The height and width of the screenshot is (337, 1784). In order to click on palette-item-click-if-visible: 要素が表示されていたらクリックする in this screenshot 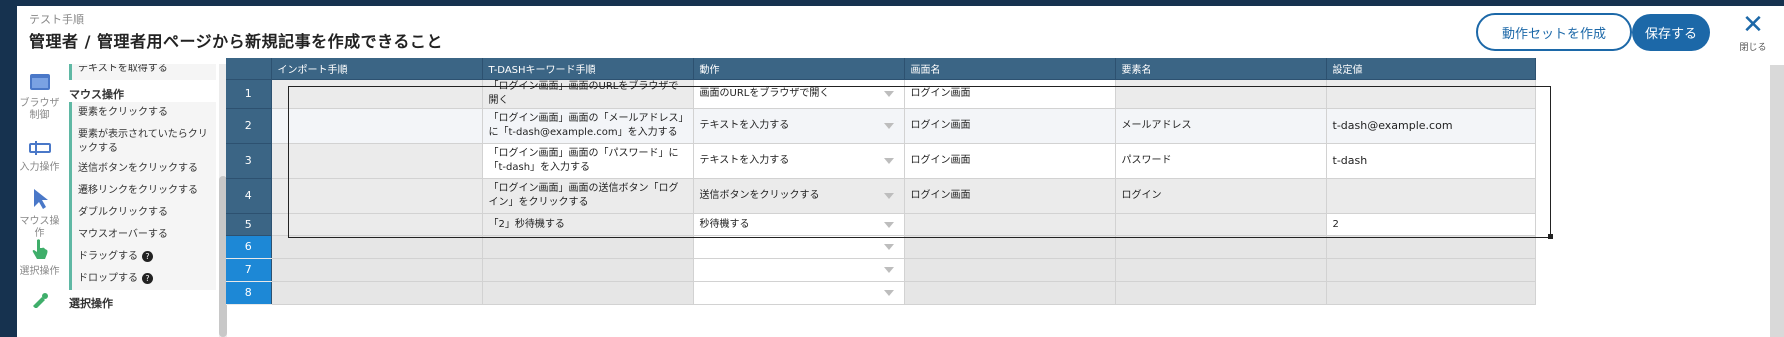, I will do `click(142, 141)`.